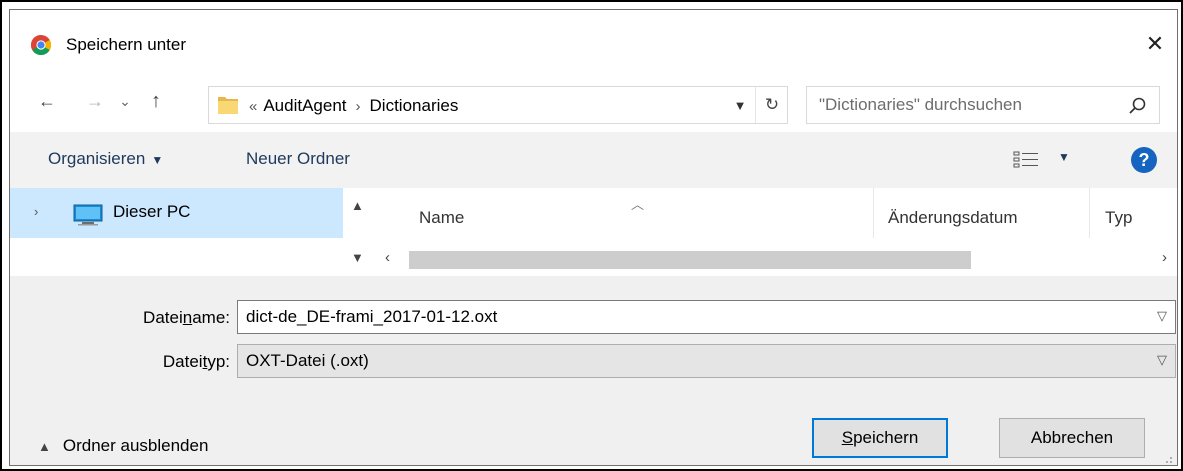 The height and width of the screenshot is (471, 1183). Describe the element at coordinates (1137, 106) in the screenshot. I see `search-icon` at that location.